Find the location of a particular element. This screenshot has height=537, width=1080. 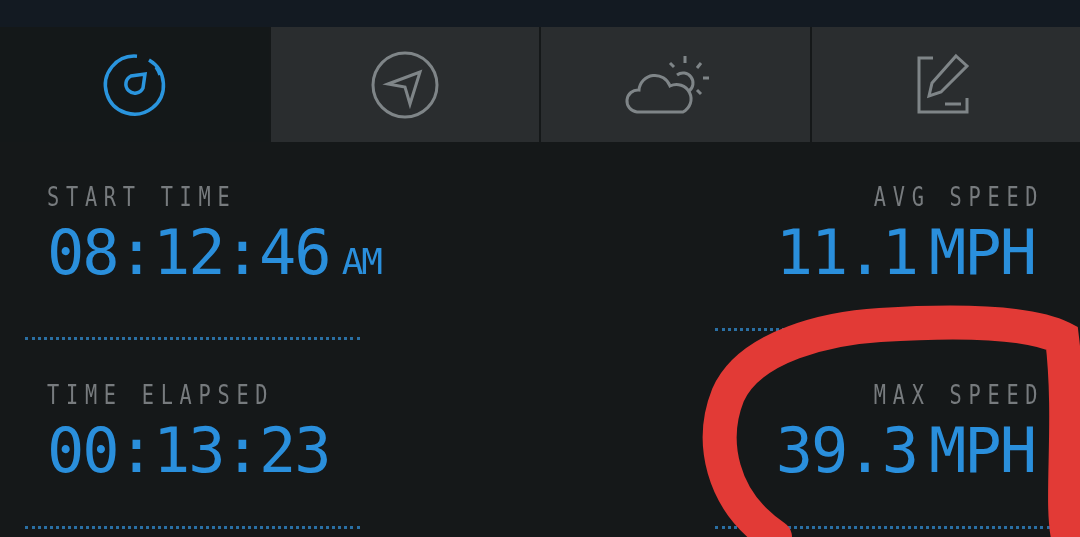

stat-value: 08:12:46 is located at coordinates (188, 253).